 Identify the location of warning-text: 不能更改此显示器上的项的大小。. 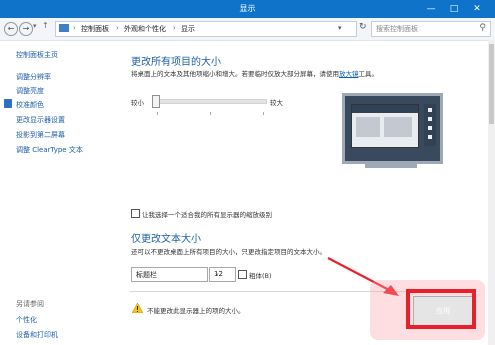
(196, 311).